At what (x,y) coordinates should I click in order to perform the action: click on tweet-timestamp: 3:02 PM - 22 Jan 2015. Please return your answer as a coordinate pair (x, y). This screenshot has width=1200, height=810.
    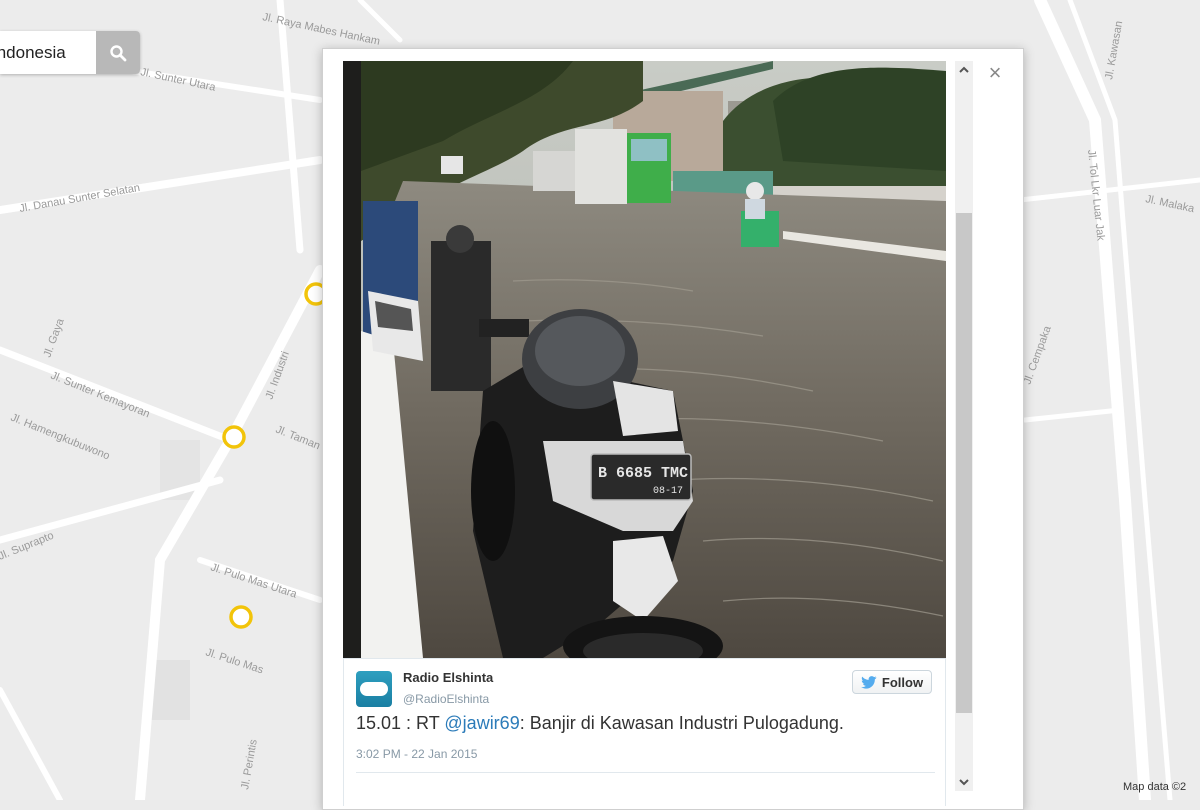
    Looking at the image, I should click on (416, 754).